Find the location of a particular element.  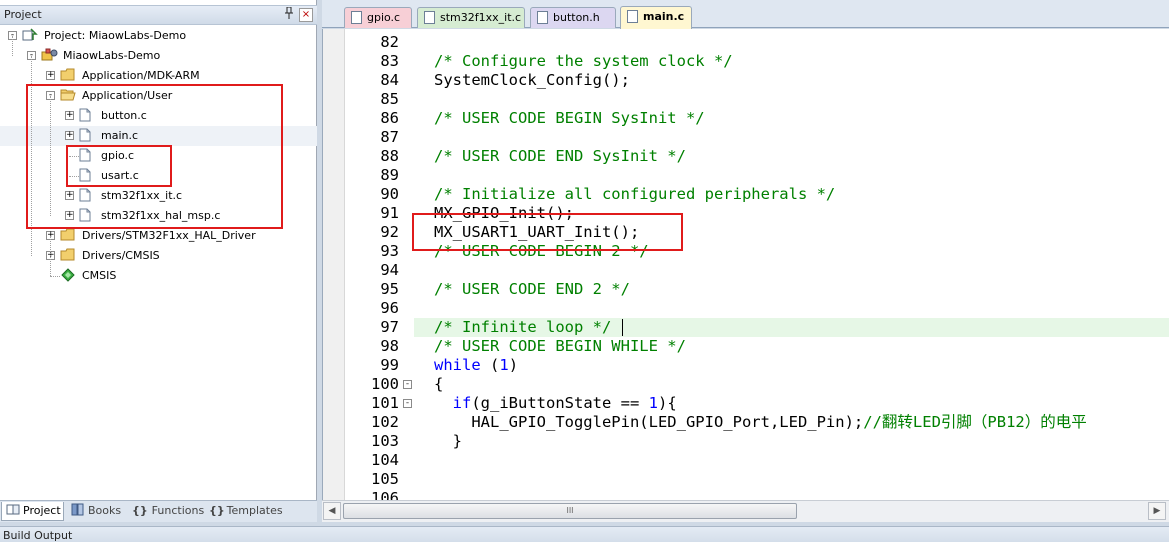

tab-main-c: main.c is located at coordinates (656, 17).